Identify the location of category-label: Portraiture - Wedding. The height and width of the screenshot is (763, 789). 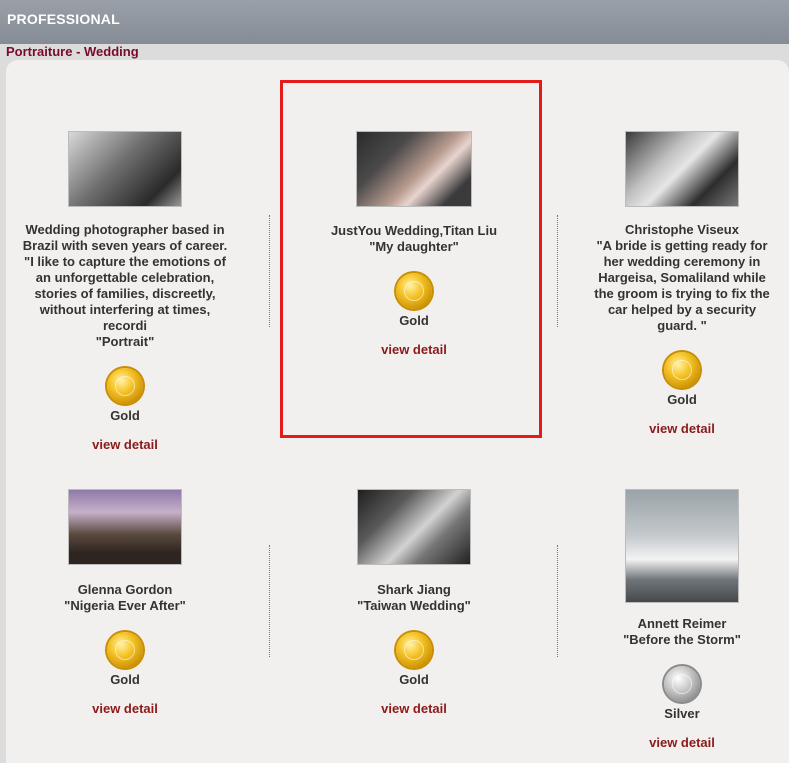
(72, 51).